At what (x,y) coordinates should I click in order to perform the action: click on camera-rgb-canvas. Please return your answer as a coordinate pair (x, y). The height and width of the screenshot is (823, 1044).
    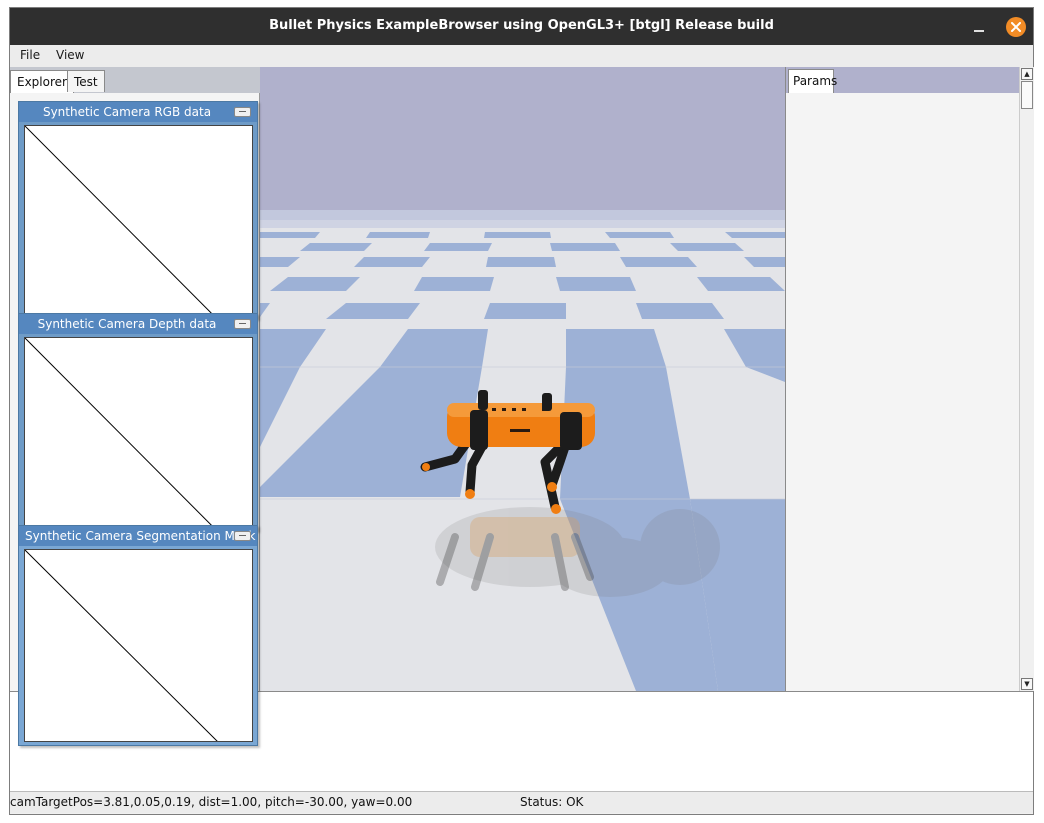
    Looking at the image, I should click on (138, 220).